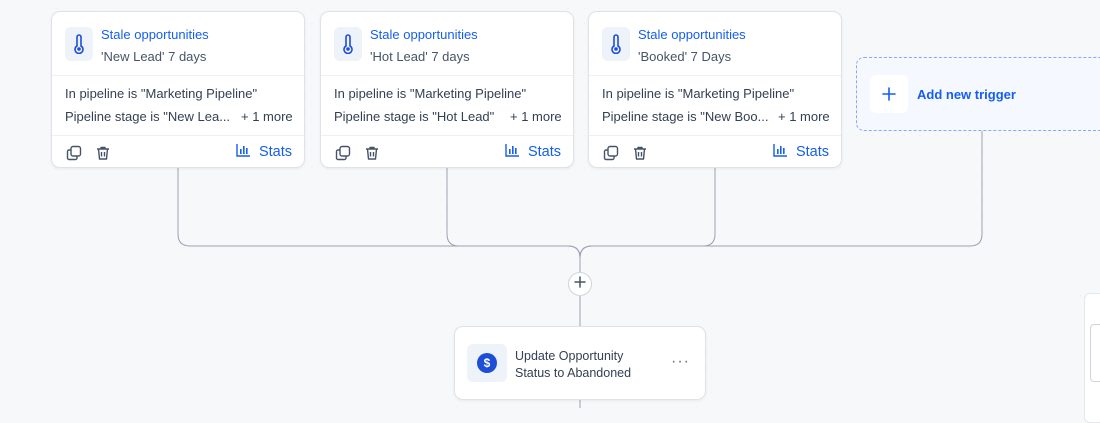  I want to click on trigger-card-header: Stale opportunities 'New Lead' 7 days, so click(178, 44).